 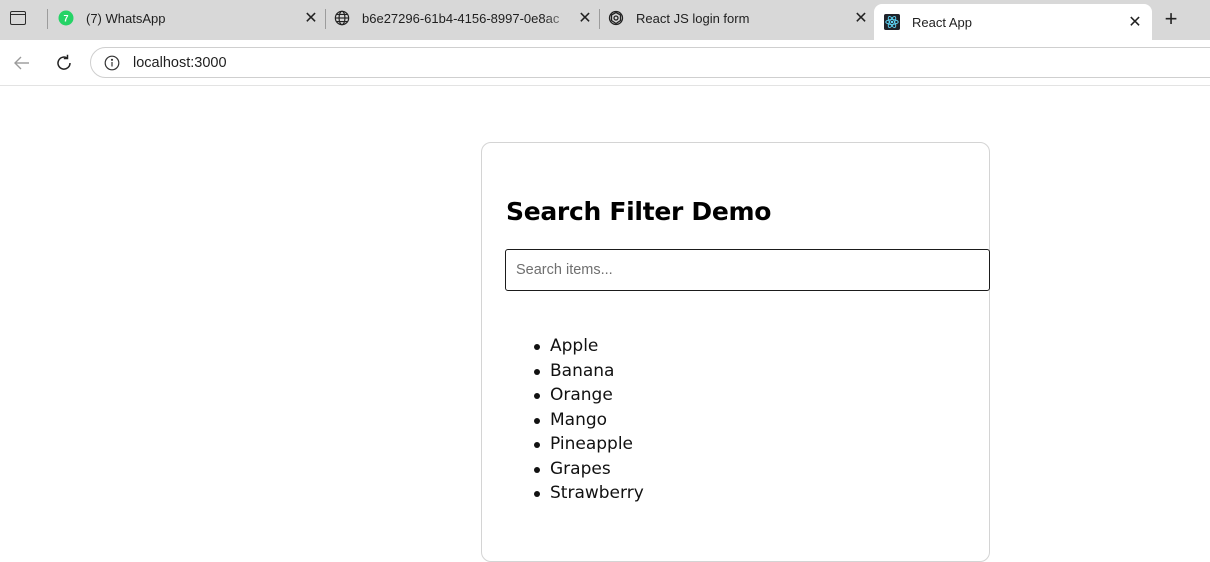 I want to click on url-text: localhost:3000, so click(x=180, y=62).